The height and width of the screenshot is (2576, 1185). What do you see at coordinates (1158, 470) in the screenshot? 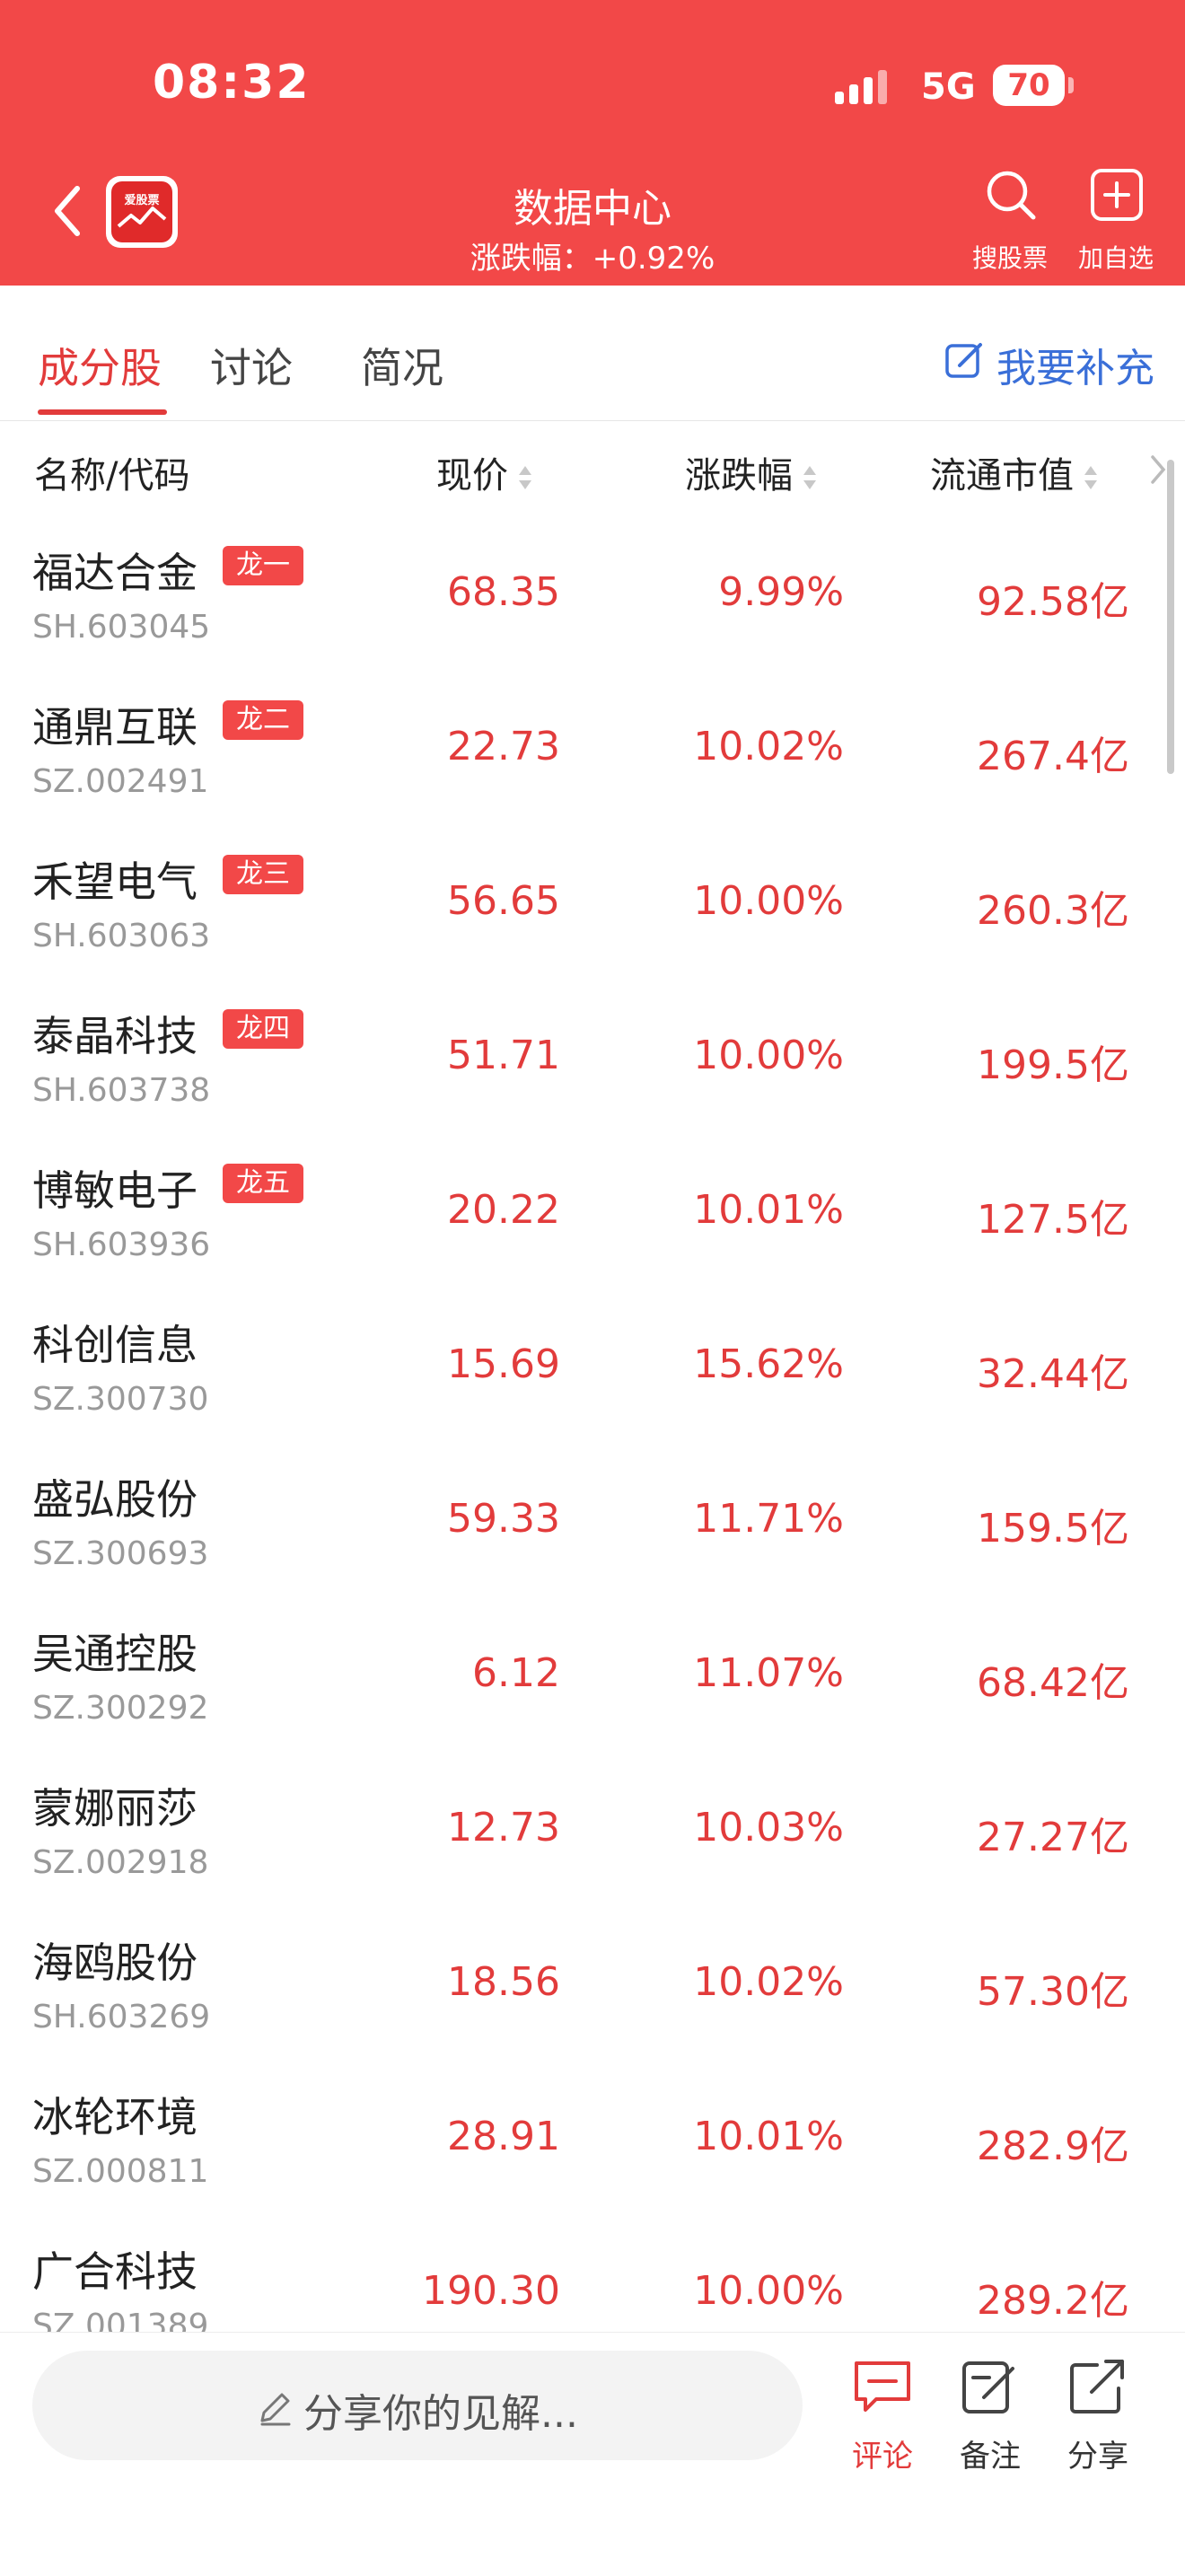
I see `chevron-right-icon` at bounding box center [1158, 470].